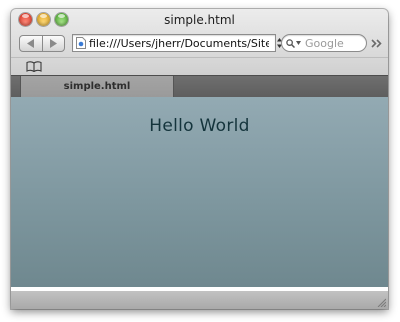 This screenshot has width=400, height=322. What do you see at coordinates (298, 43) in the screenshot?
I see `search-options-chevron-icon` at bounding box center [298, 43].